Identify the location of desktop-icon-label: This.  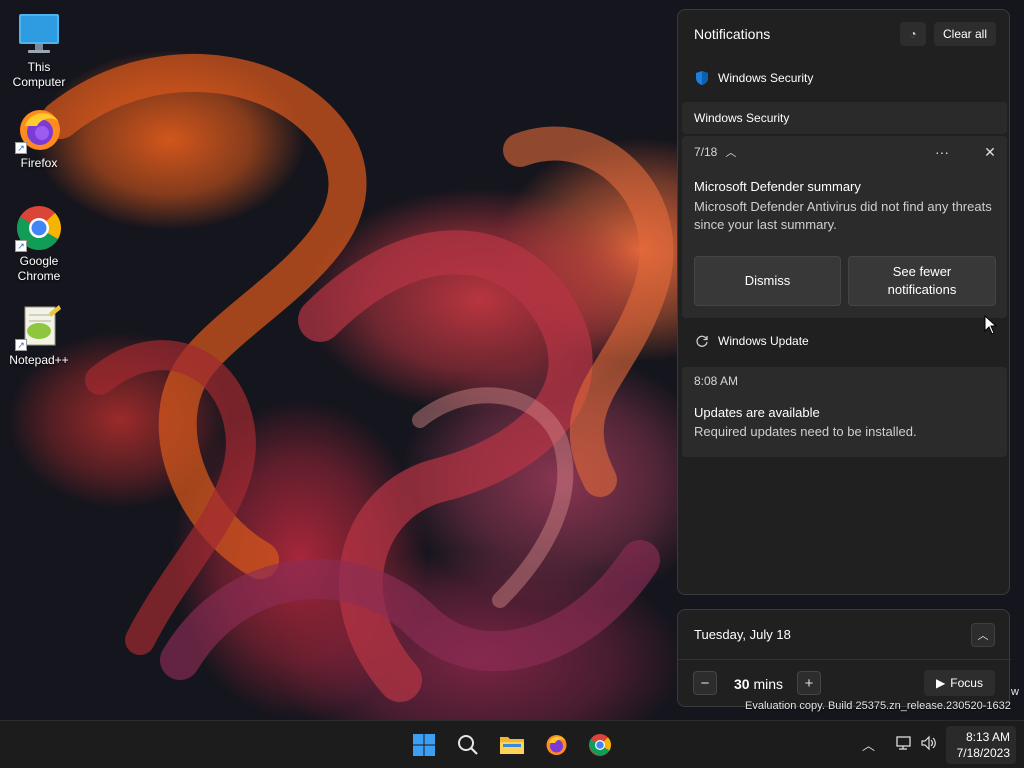
(39, 67).